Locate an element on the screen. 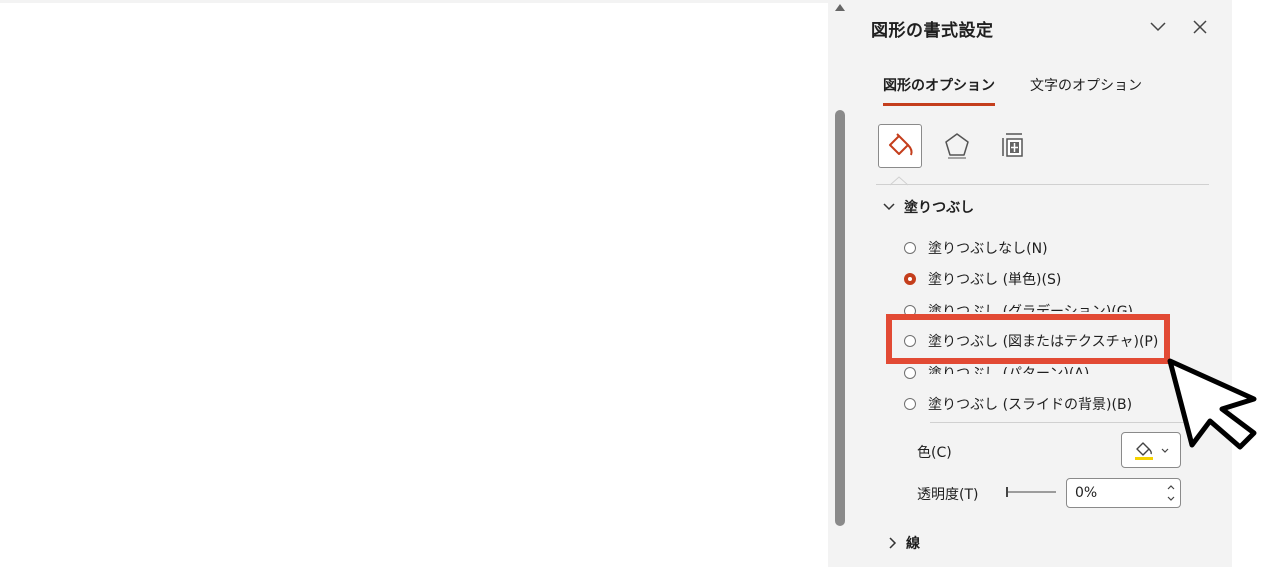  scroll-up-arrow-icon is located at coordinates (840, 7).